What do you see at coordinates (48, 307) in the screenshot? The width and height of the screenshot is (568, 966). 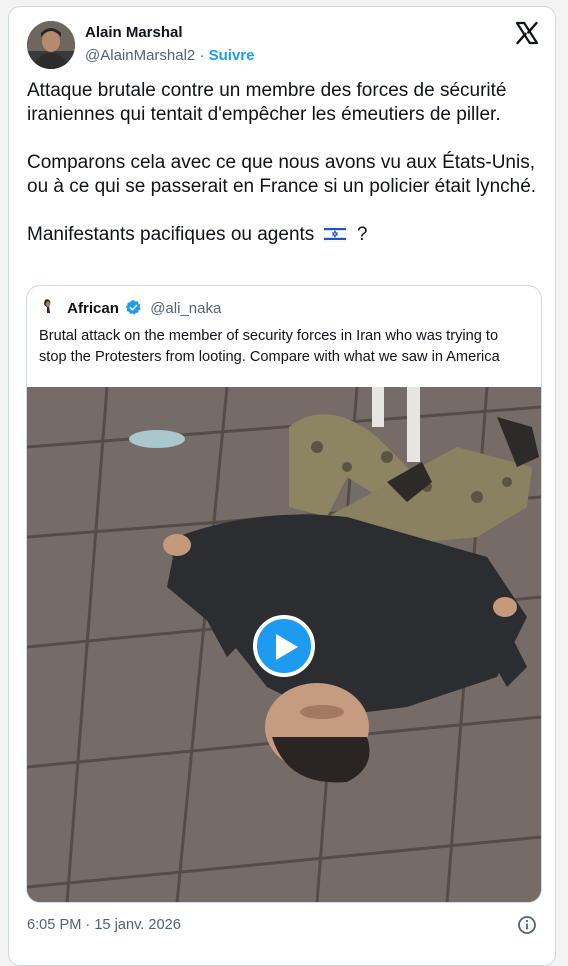 I see `quoted-author-avatar` at bounding box center [48, 307].